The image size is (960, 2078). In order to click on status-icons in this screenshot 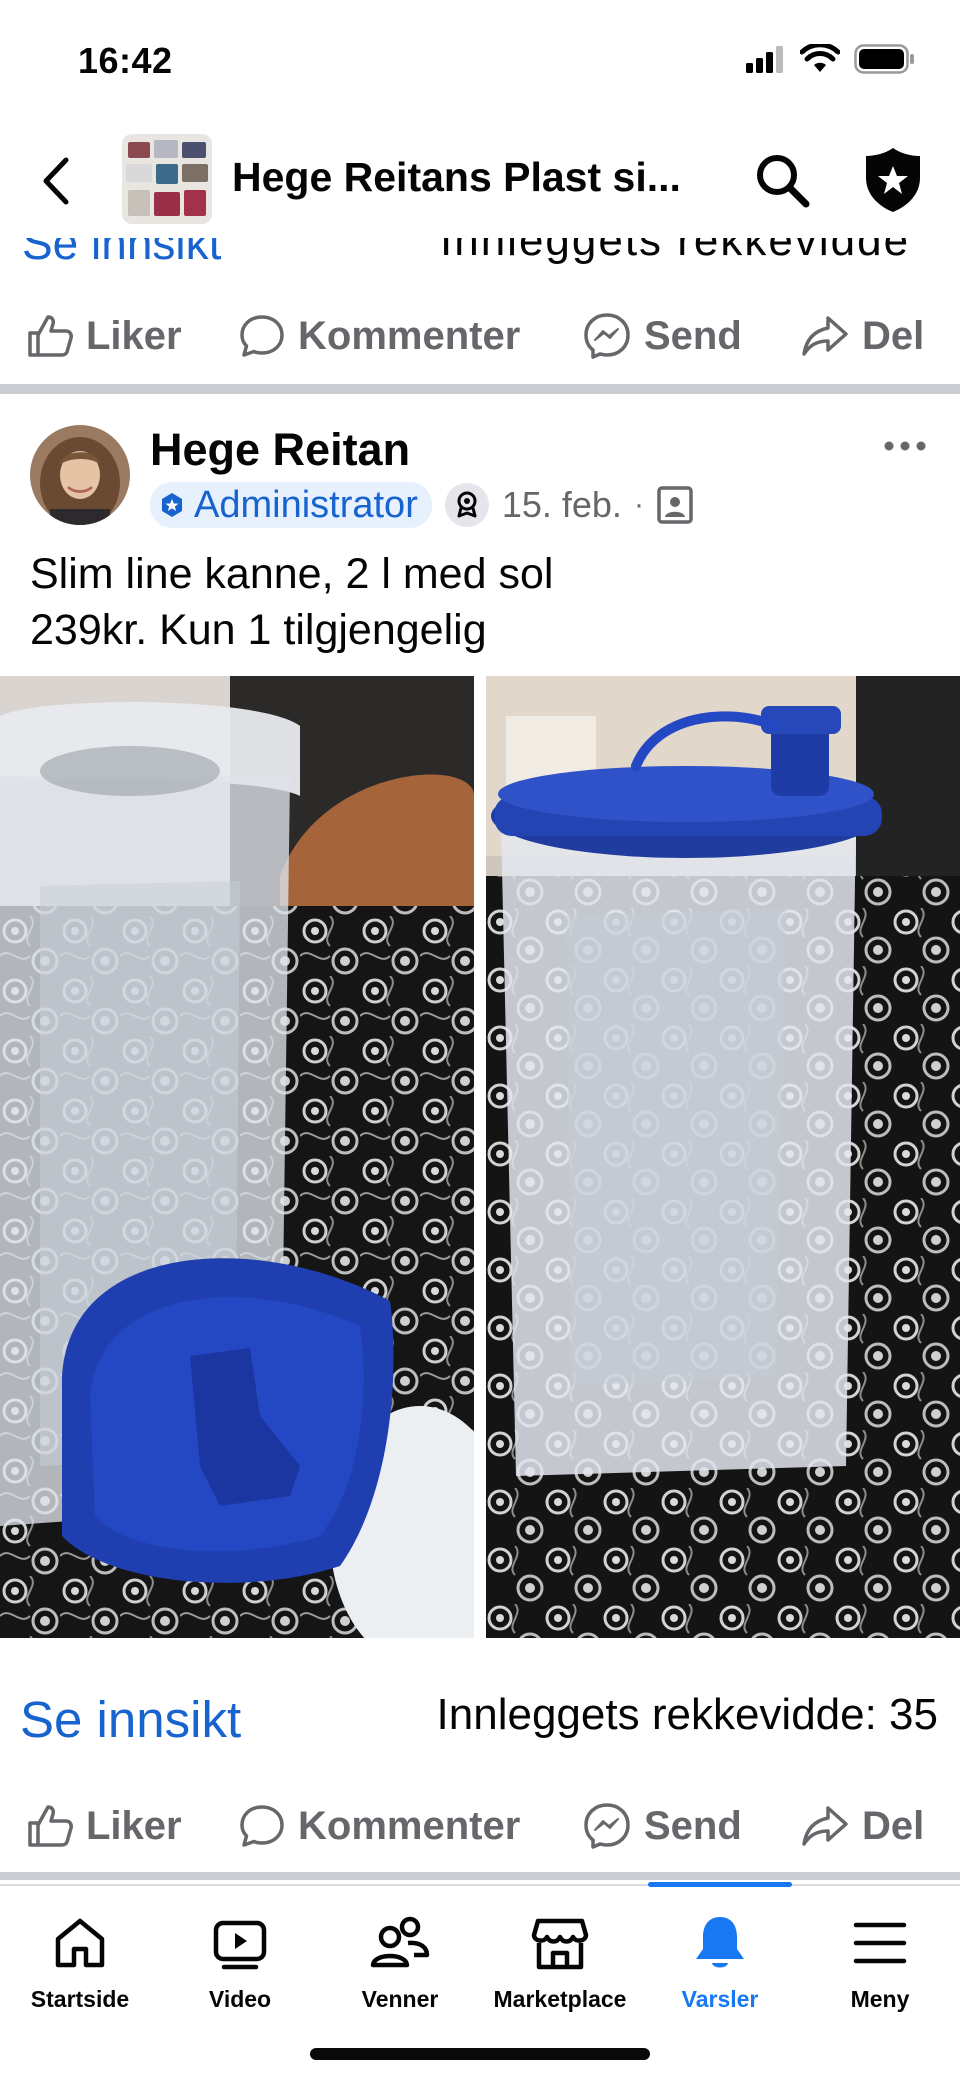, I will do `click(831, 59)`.